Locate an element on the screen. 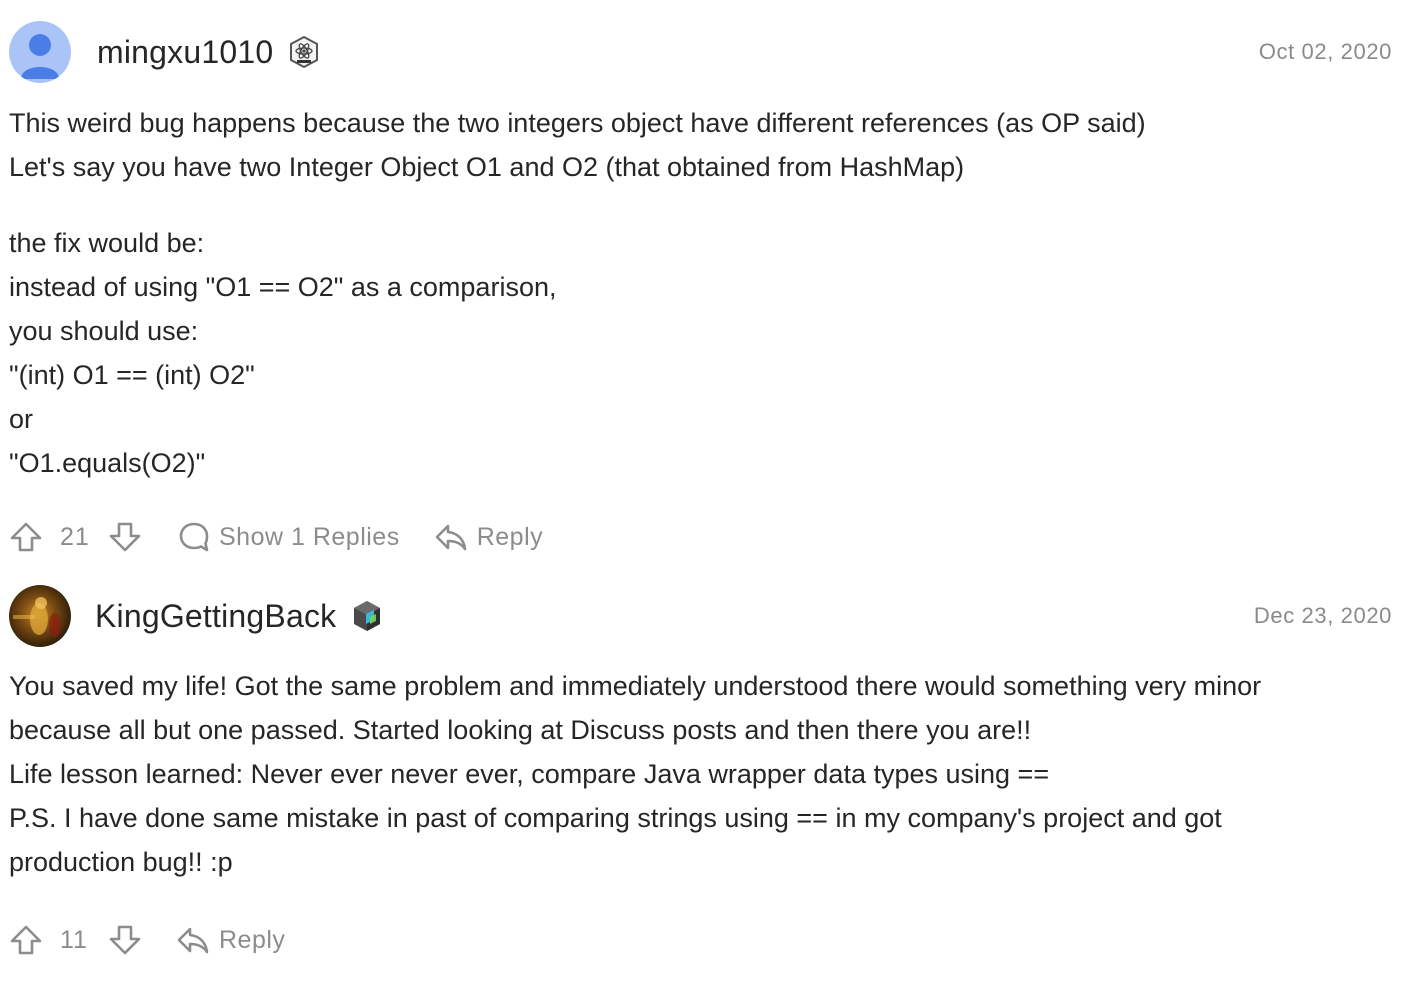 The width and height of the screenshot is (1414, 1002). comment-line: or is located at coordinates (21, 419).